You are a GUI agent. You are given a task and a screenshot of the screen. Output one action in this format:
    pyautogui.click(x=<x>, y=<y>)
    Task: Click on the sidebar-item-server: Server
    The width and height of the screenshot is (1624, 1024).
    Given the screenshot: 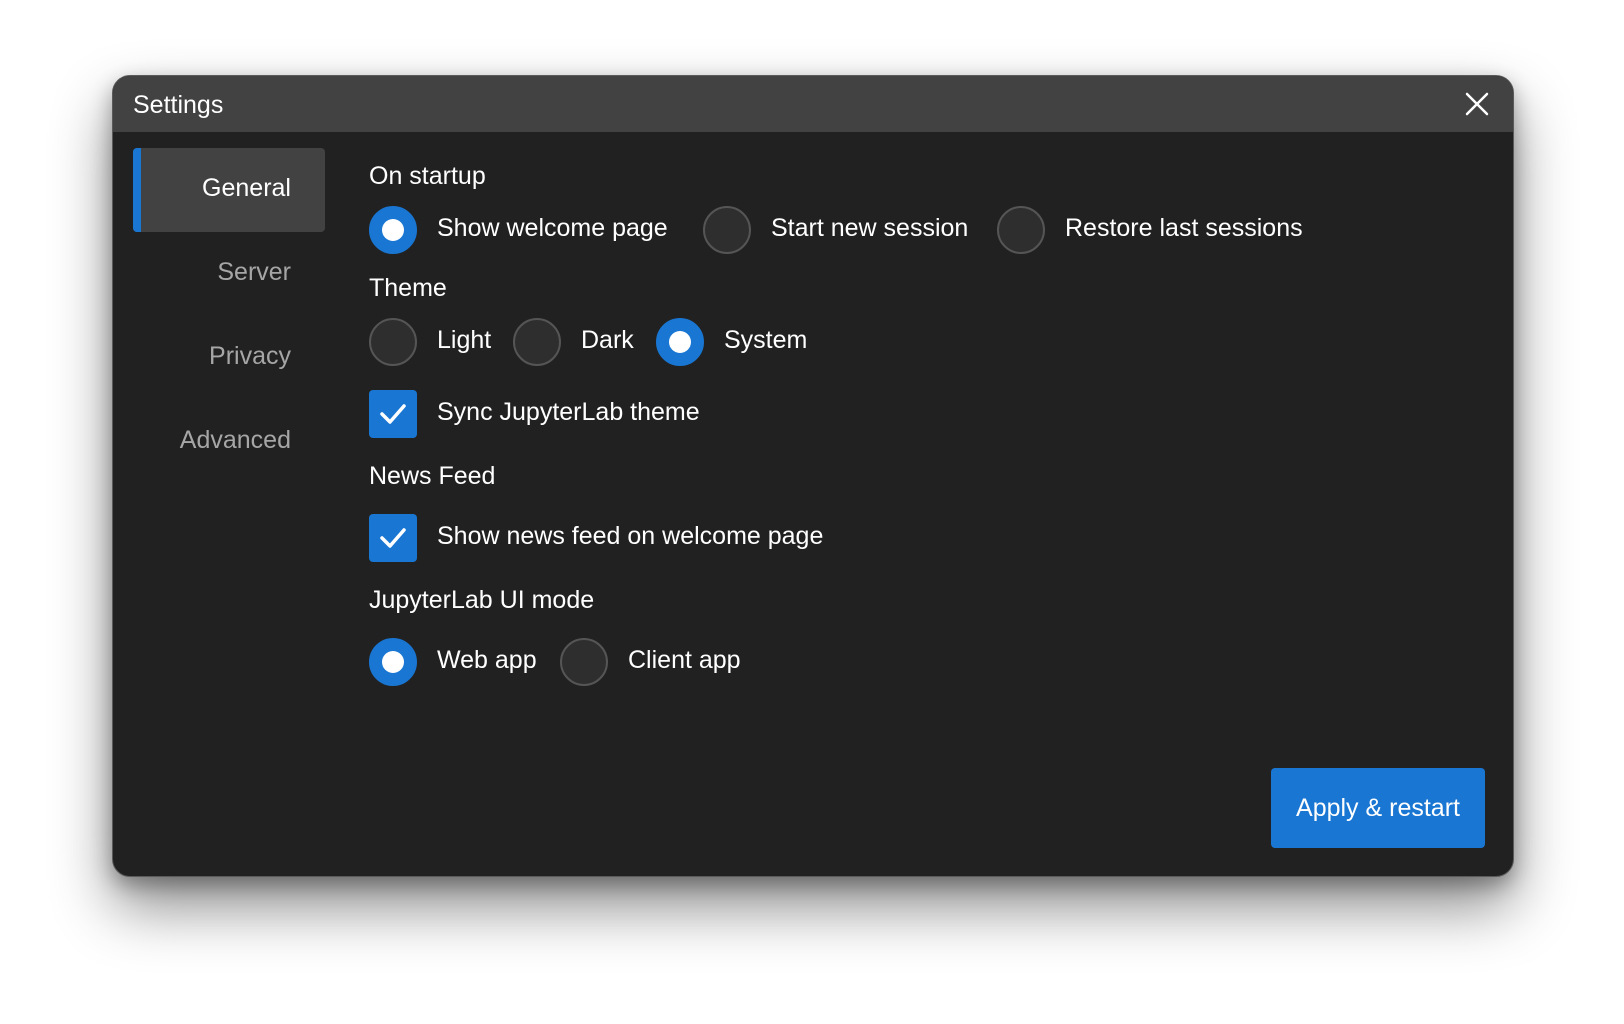 What is the action you would take?
    pyautogui.click(x=229, y=274)
    